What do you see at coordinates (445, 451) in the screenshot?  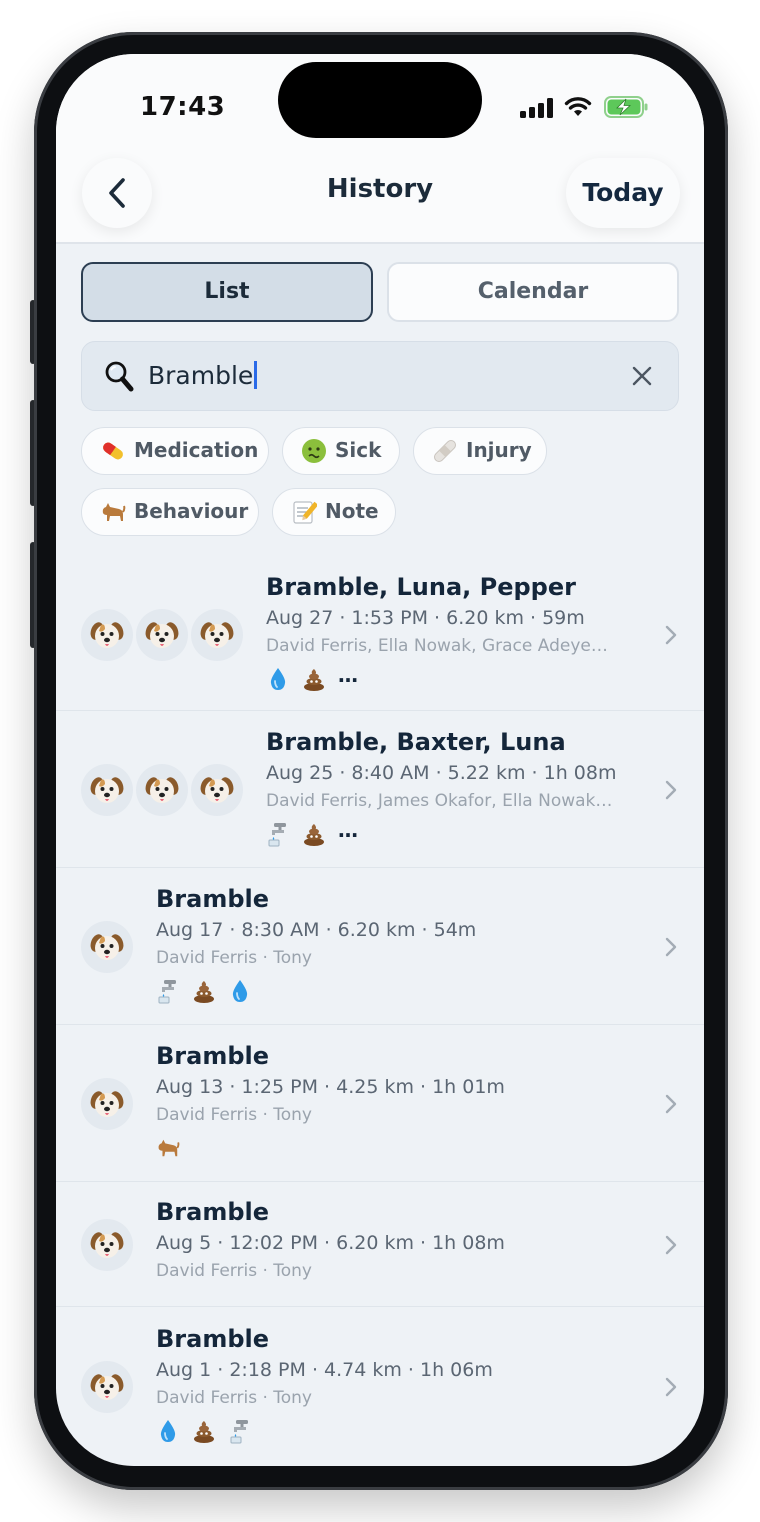 I see `bandage-icon` at bounding box center [445, 451].